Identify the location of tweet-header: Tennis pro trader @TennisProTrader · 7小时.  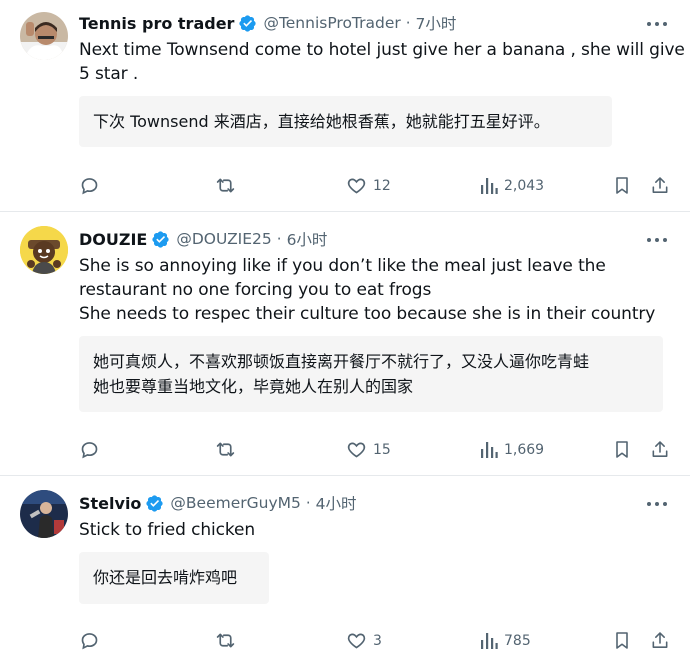
(267, 23).